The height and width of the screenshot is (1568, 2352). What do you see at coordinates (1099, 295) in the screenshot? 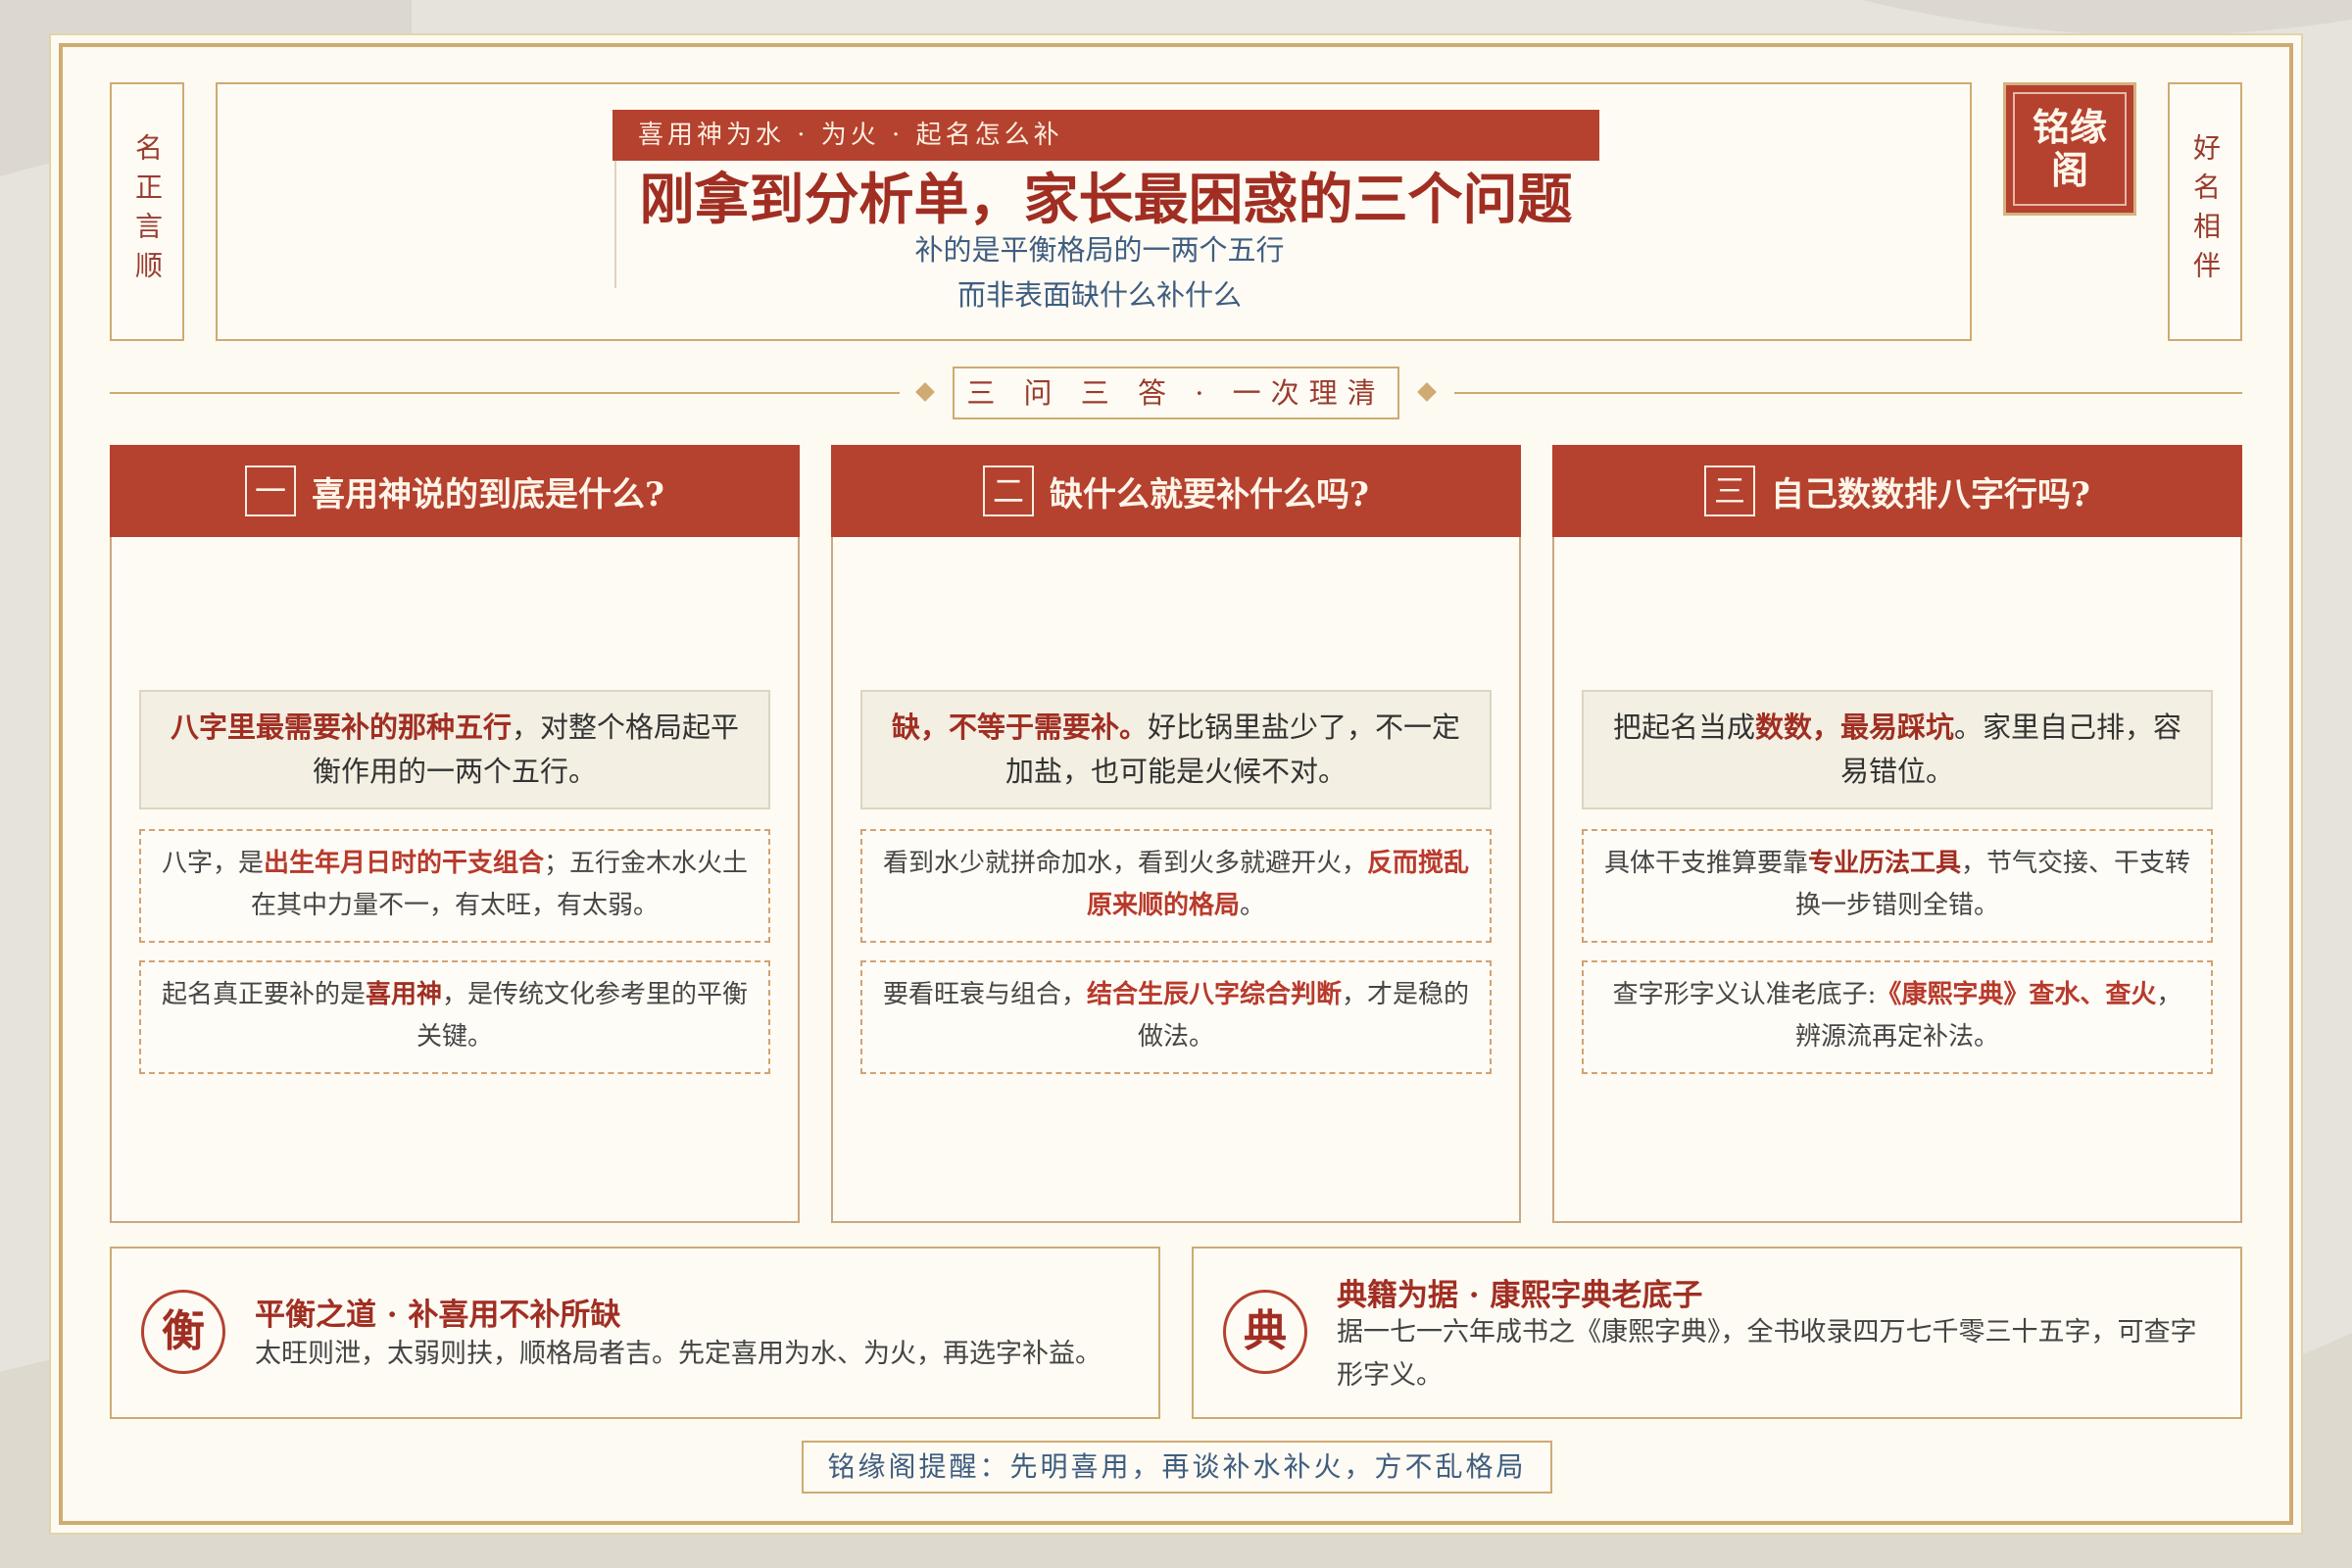
I see `subtitle-line-2: 而非表面缺什么补什么` at bounding box center [1099, 295].